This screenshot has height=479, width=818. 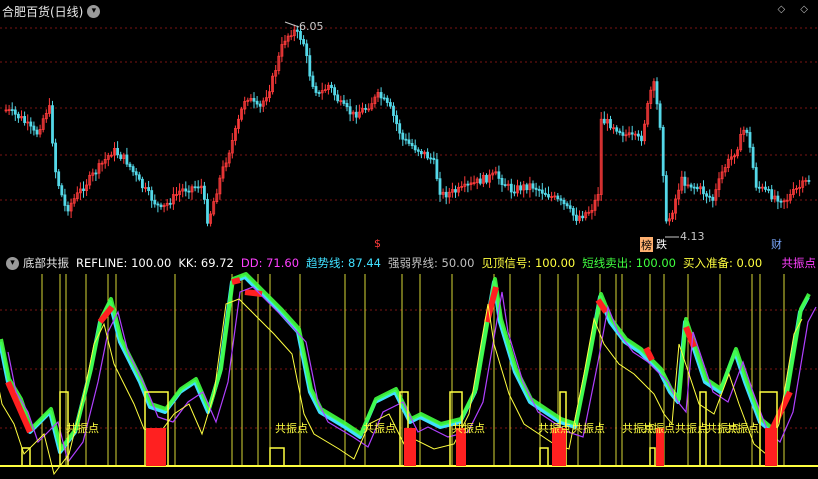 What do you see at coordinates (723, 263) in the screenshot?
I see `indicator-param: 买入准备: 0.00` at bounding box center [723, 263].